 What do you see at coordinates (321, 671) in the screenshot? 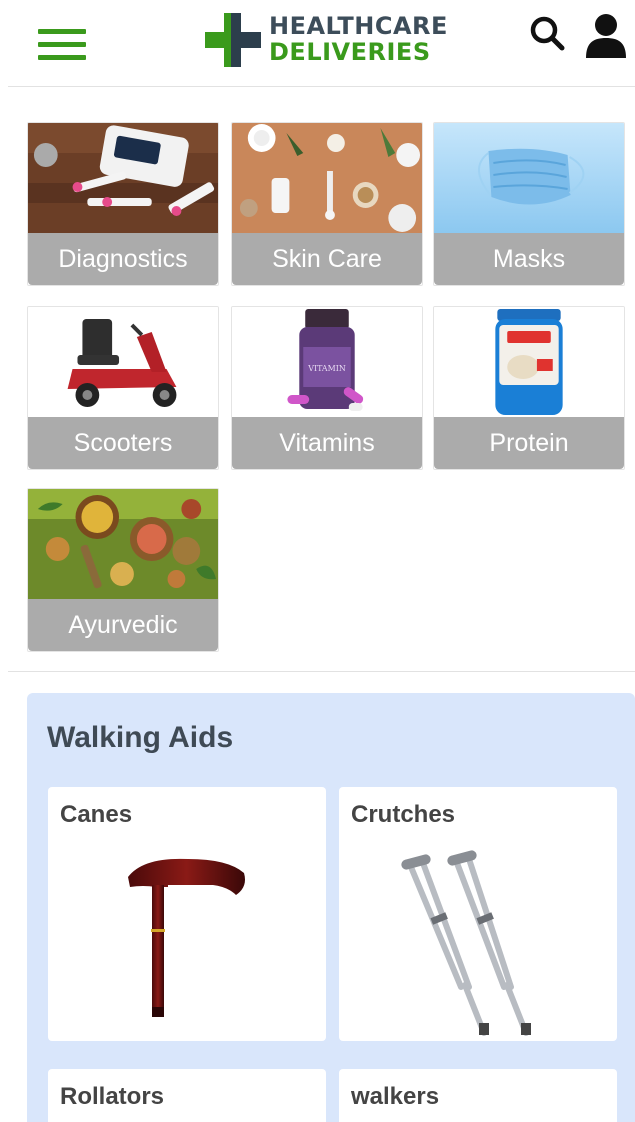
I see `section-divider` at bounding box center [321, 671].